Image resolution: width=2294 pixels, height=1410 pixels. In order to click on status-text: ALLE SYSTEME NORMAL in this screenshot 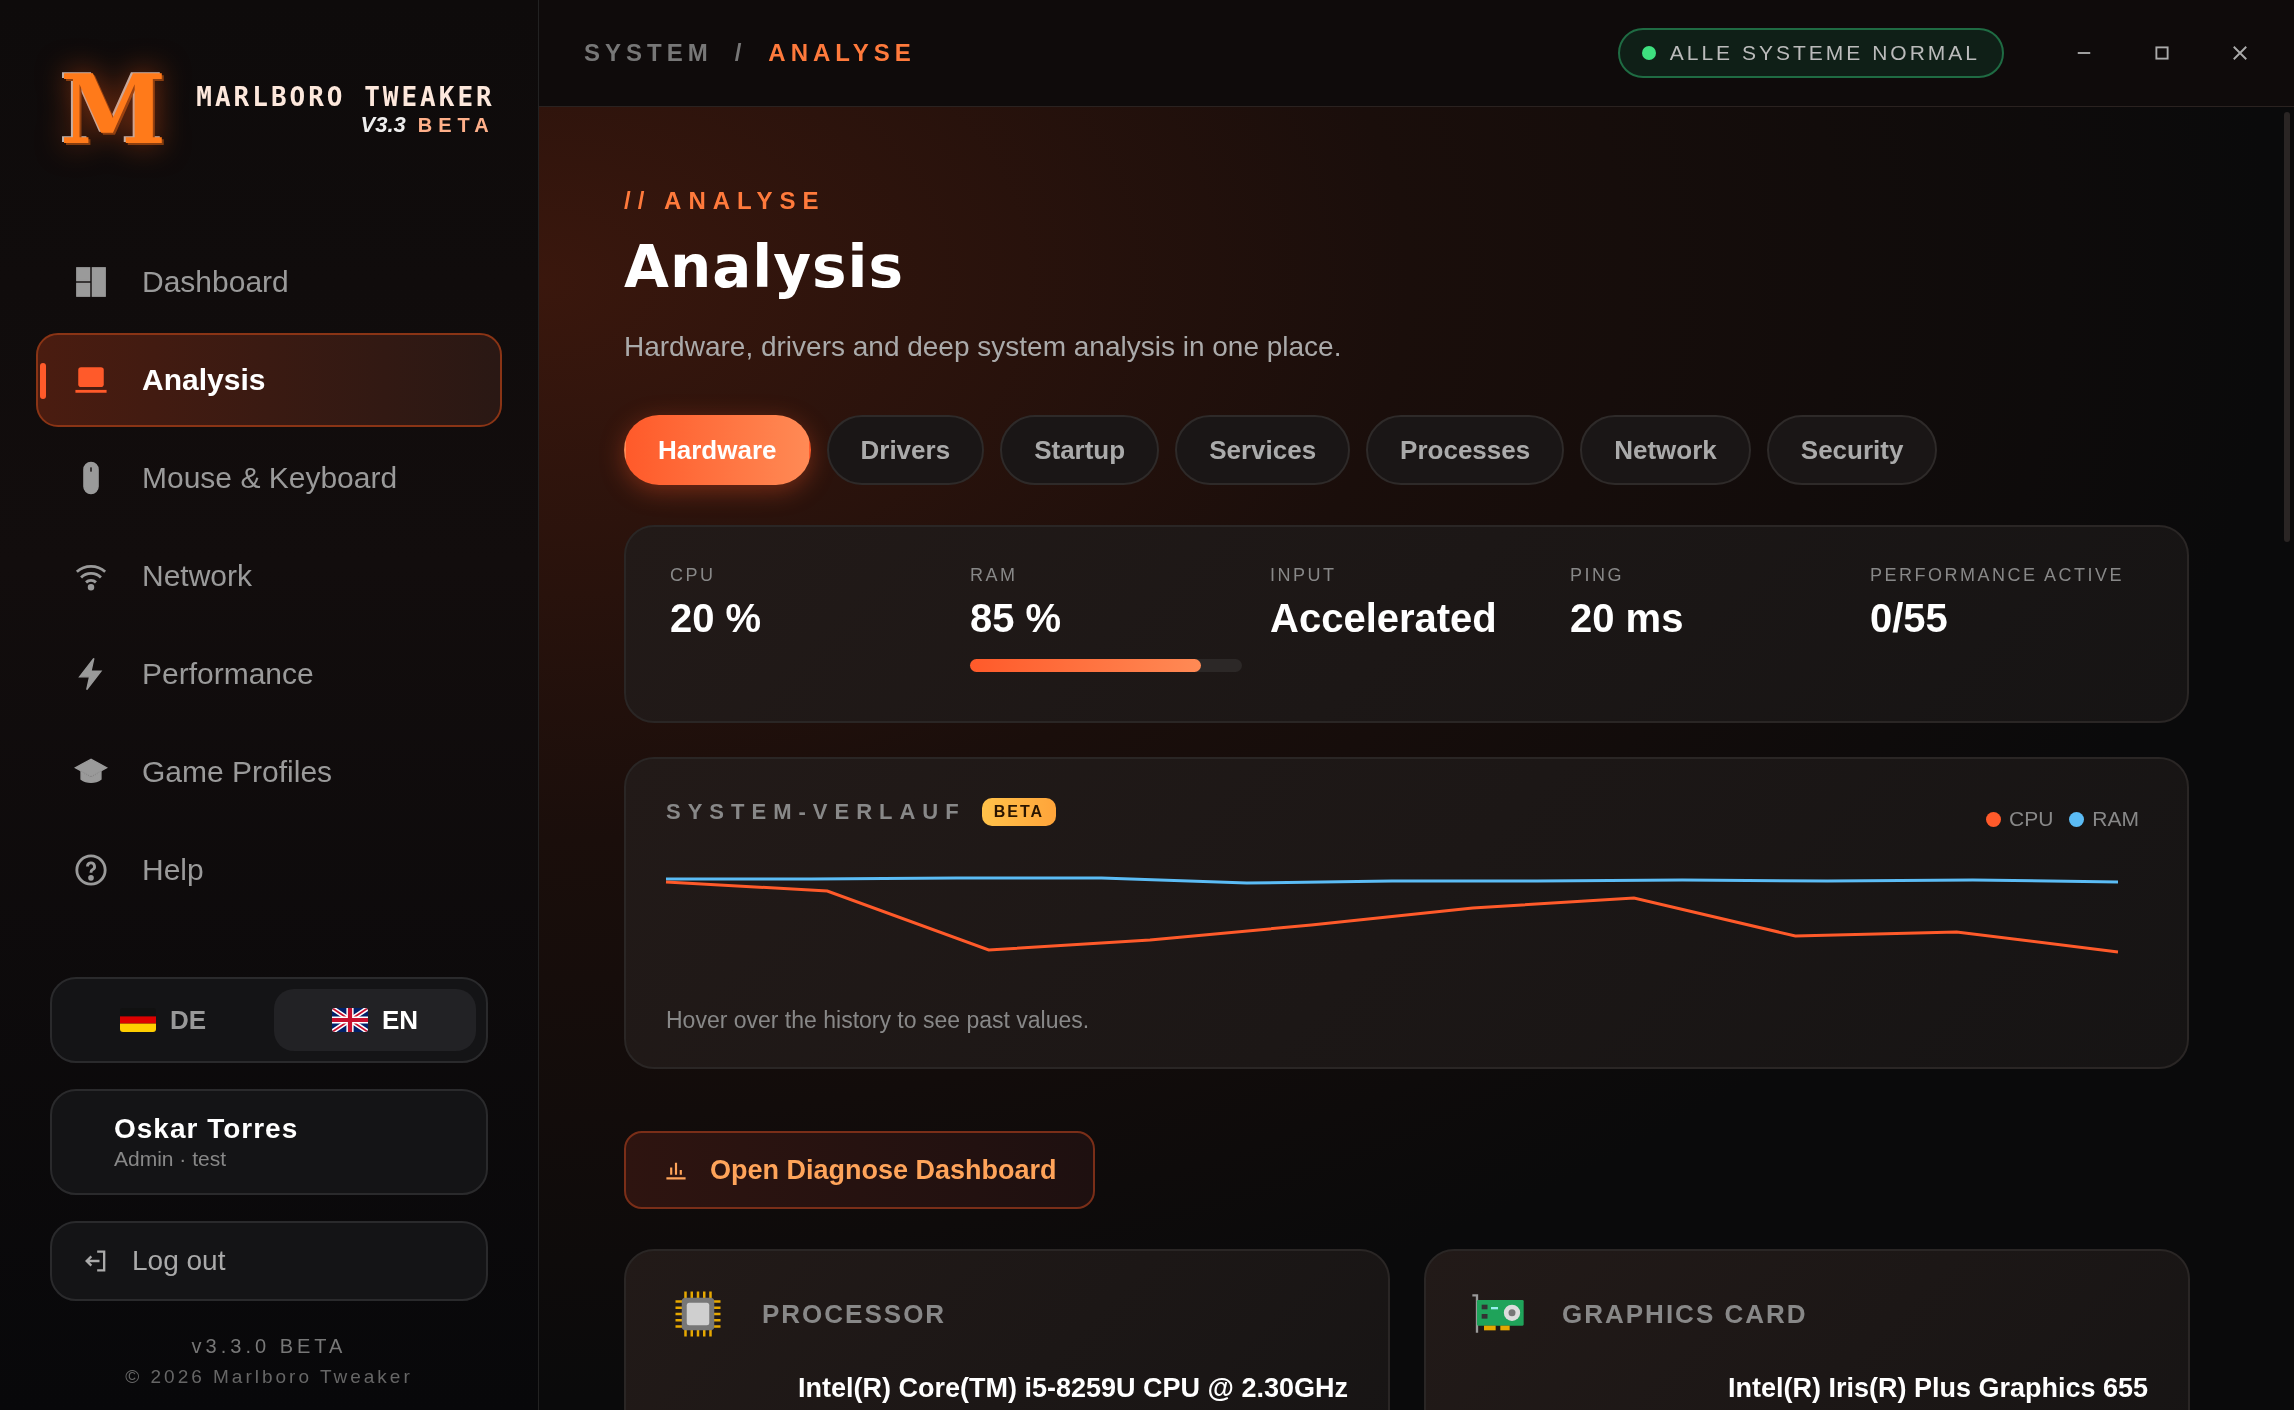, I will do `click(1824, 53)`.